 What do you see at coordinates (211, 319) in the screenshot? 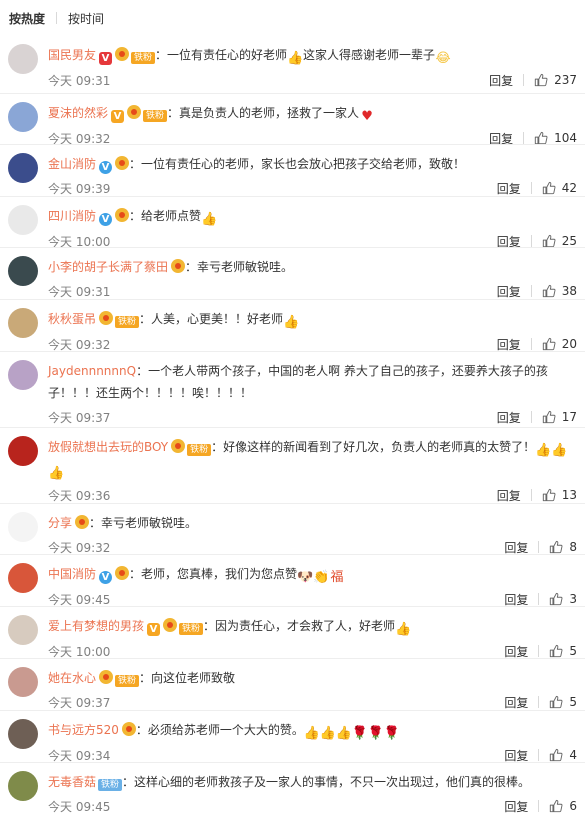
I see `comment-text: ：人美，心更美！！好老师` at bounding box center [211, 319].